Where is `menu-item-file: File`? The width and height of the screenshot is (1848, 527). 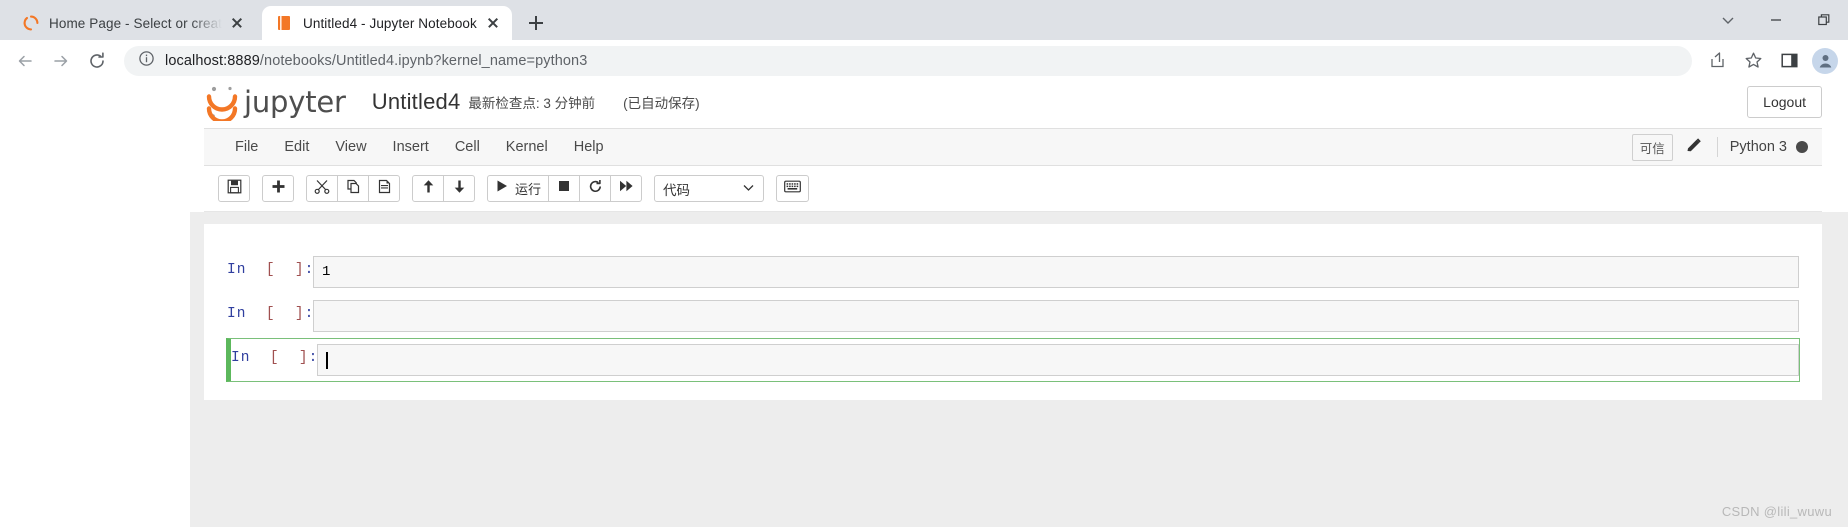
menu-item-file: File is located at coordinates (246, 147).